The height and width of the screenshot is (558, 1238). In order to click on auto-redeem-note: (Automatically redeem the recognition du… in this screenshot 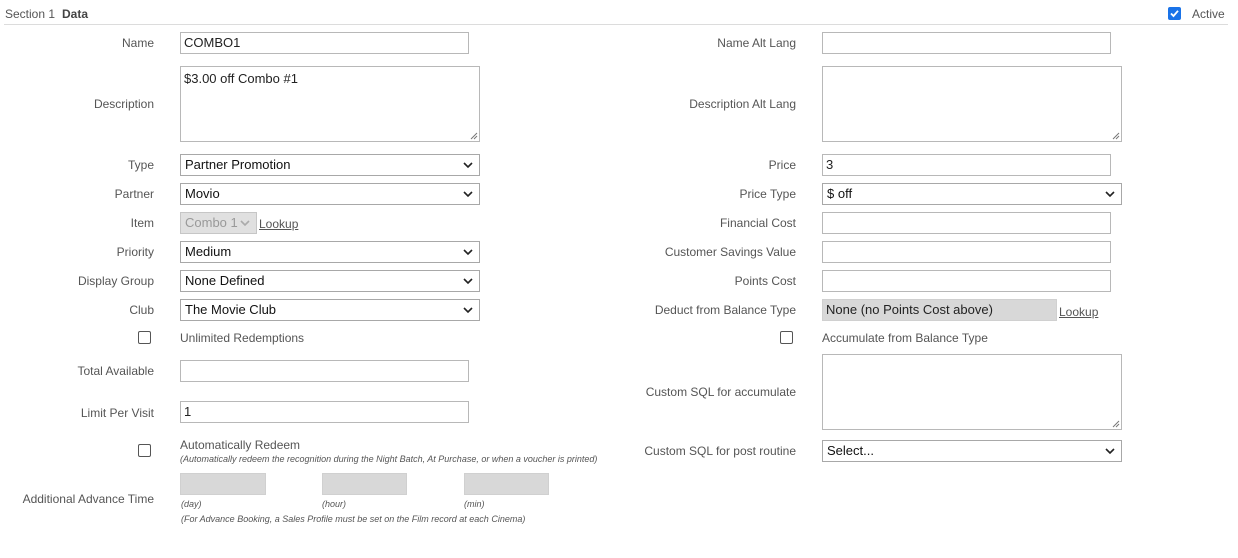, I will do `click(389, 459)`.